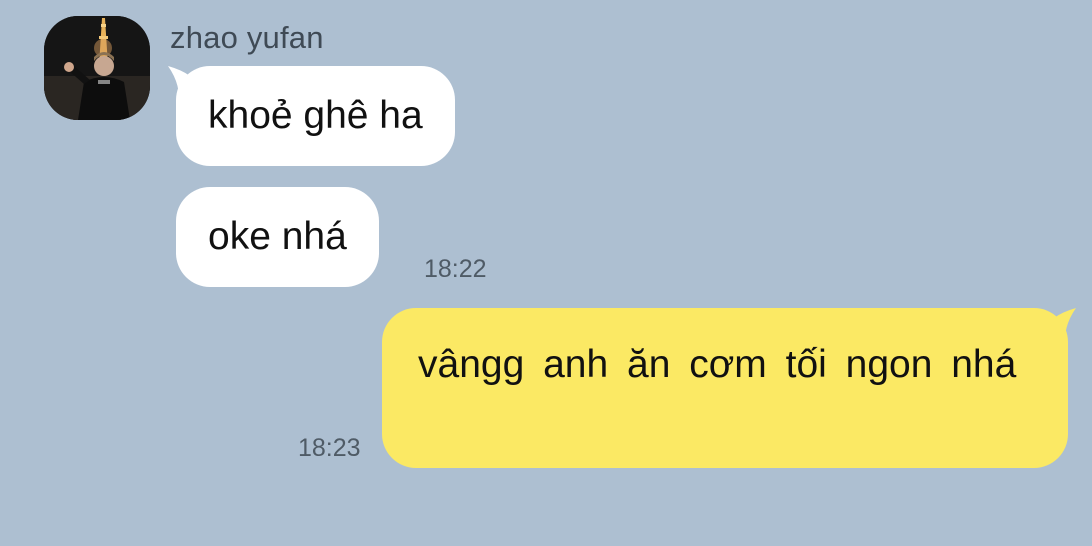 The height and width of the screenshot is (546, 1092). I want to click on incoming-message-bubble: oke nhá, so click(277, 237).